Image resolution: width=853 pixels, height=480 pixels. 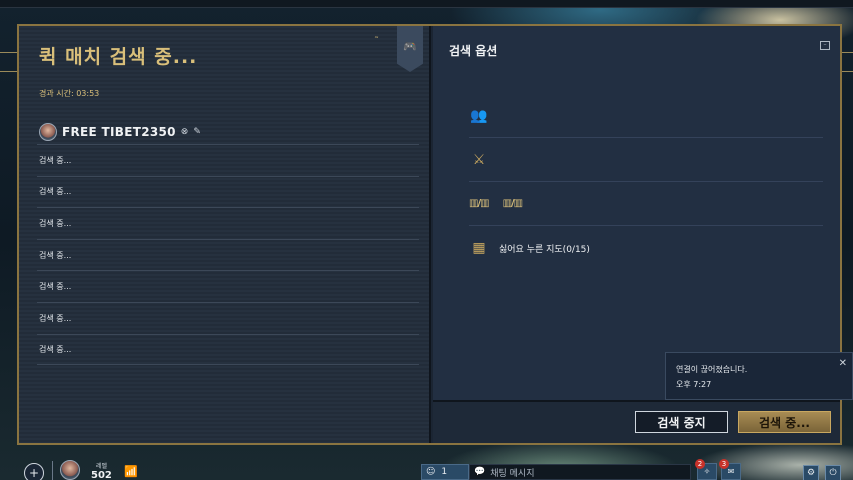 I want to click on option-team-size: ▥/▥ ▥/▥, so click(x=646, y=204).